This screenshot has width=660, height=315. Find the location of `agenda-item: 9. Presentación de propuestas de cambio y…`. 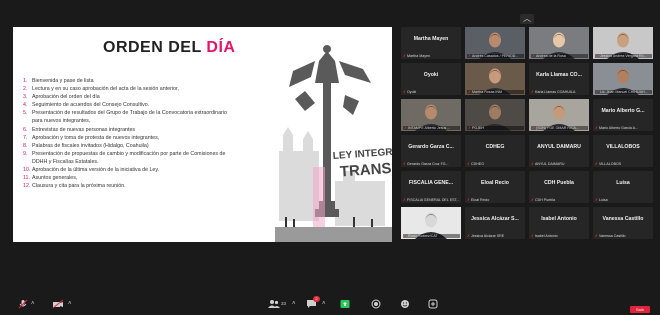

agenda-item: 9. Presentación de propuestas de cambio y… is located at coordinates (150, 154).